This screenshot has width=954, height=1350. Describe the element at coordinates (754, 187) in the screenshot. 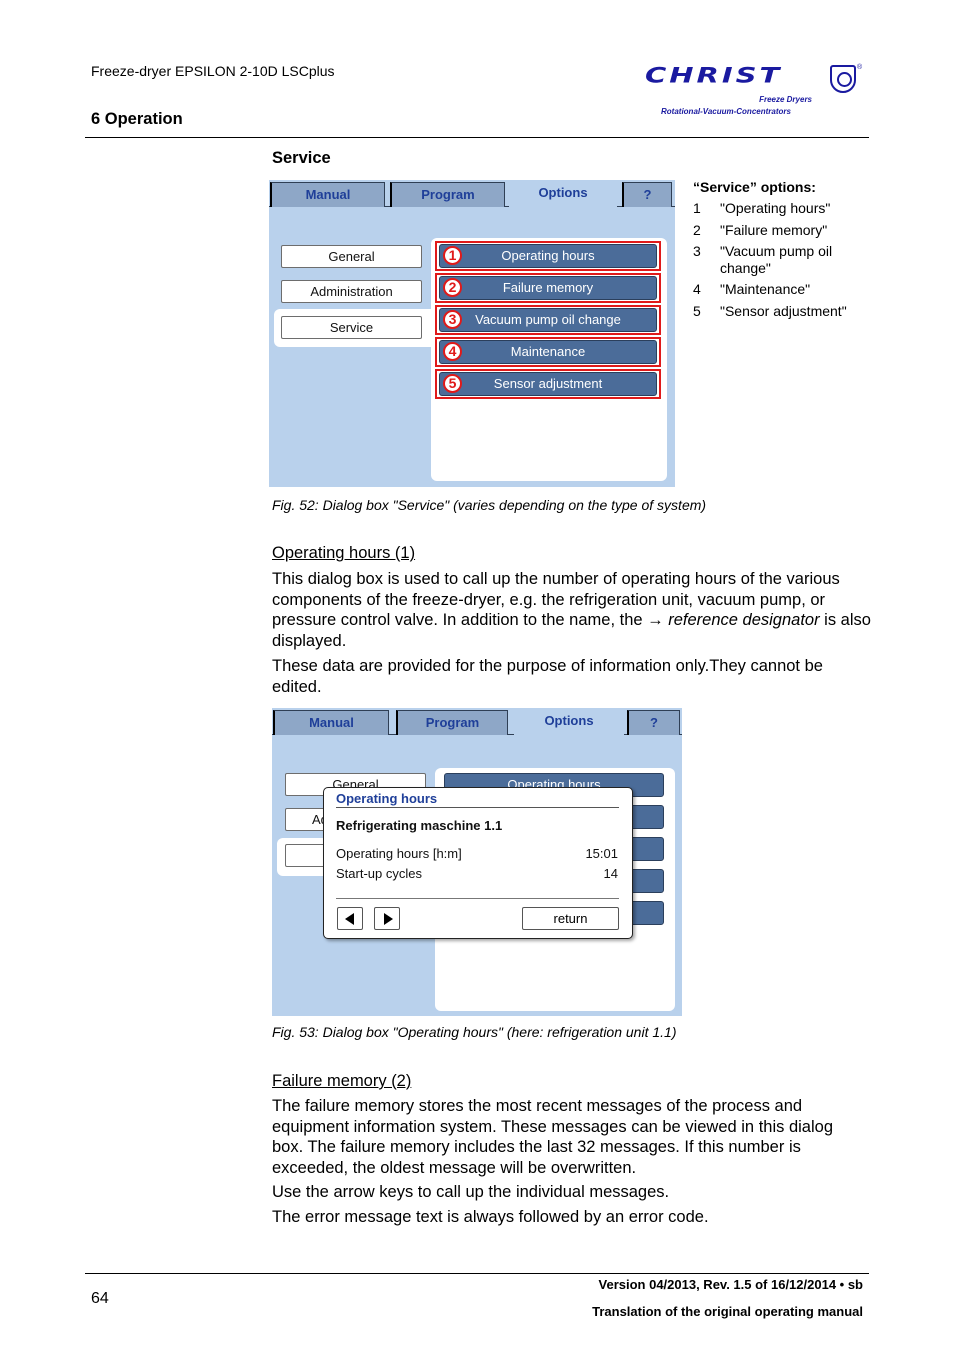

I see `legend-heading: “Service” options:` at that location.